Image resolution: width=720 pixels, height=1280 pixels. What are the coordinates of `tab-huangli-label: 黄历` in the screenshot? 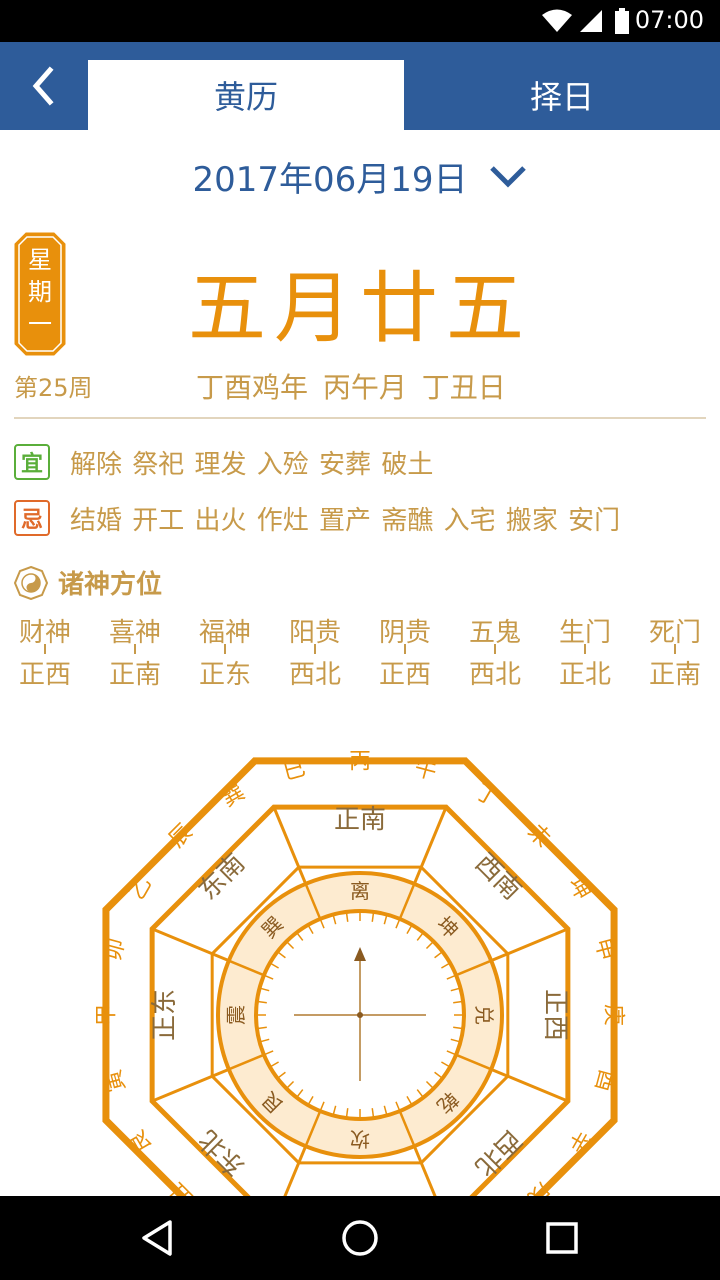 It's located at (245, 97).